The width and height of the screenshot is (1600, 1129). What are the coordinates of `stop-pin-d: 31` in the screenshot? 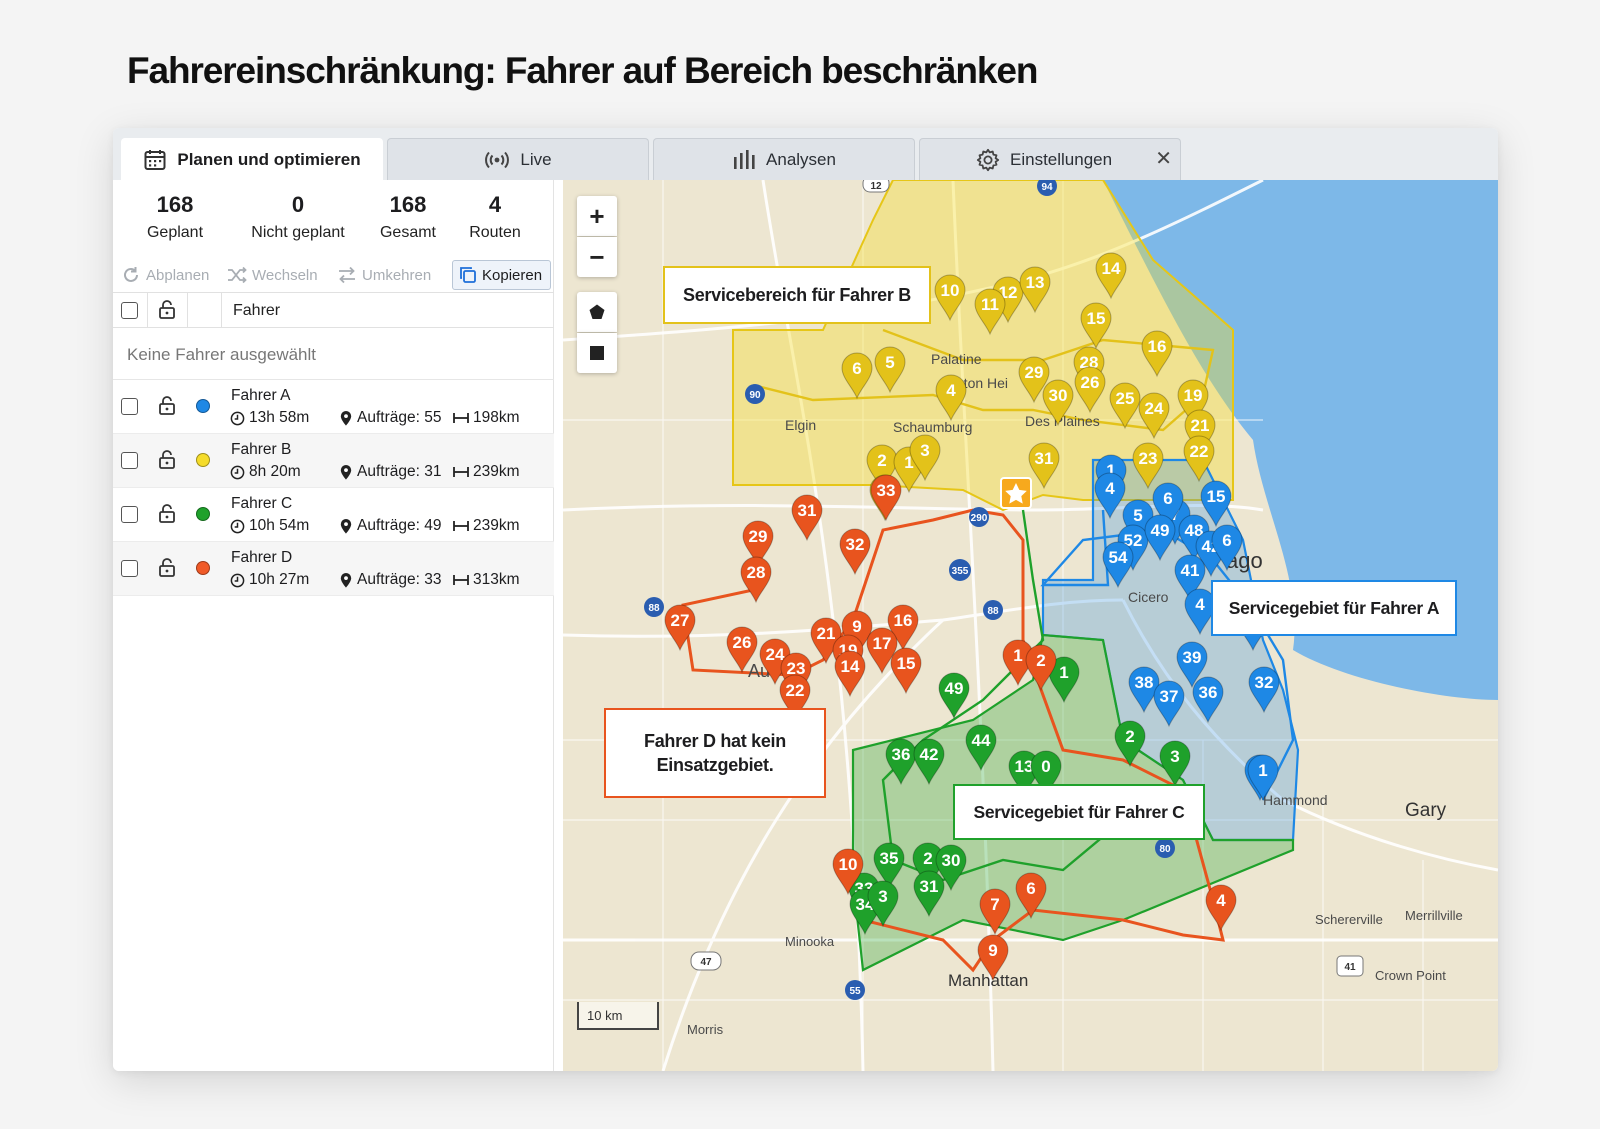 It's located at (807, 518).